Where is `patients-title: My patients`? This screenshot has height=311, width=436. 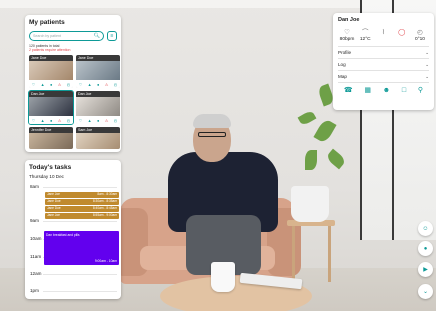 patients-title: My patients is located at coordinates (47, 22).